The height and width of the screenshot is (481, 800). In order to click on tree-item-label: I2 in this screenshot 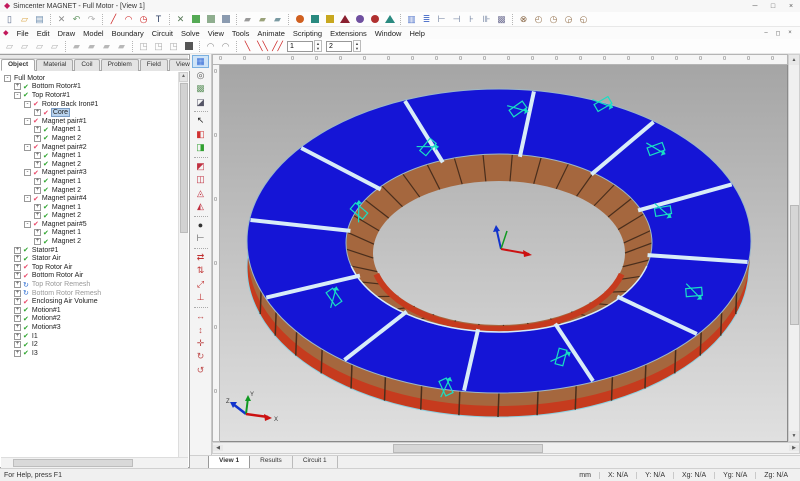, I will do `click(35, 344)`.